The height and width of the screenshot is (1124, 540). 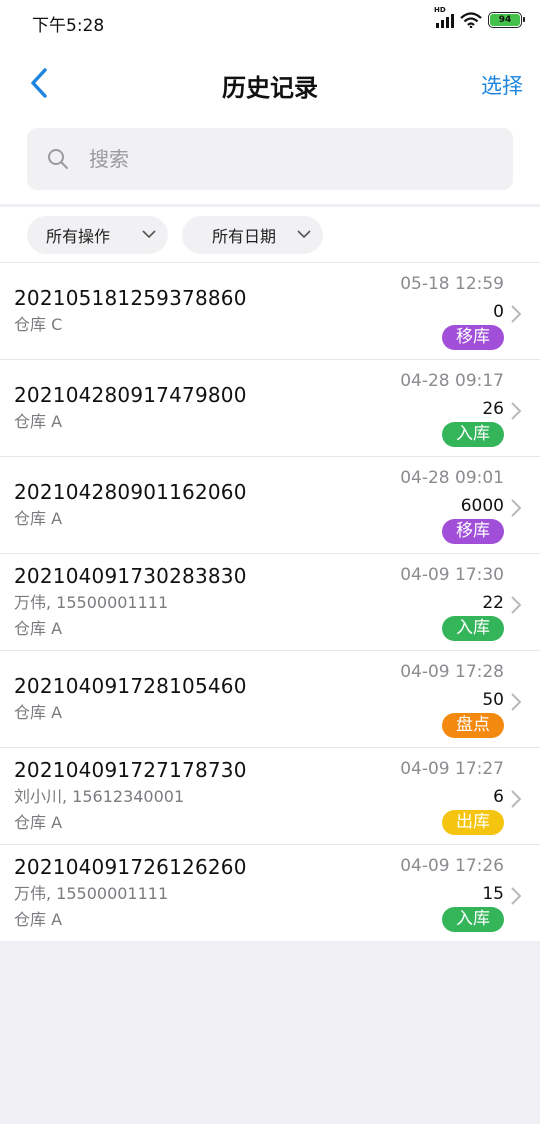 I want to click on filter-bar: 所有操作 所有日期, so click(x=270, y=235).